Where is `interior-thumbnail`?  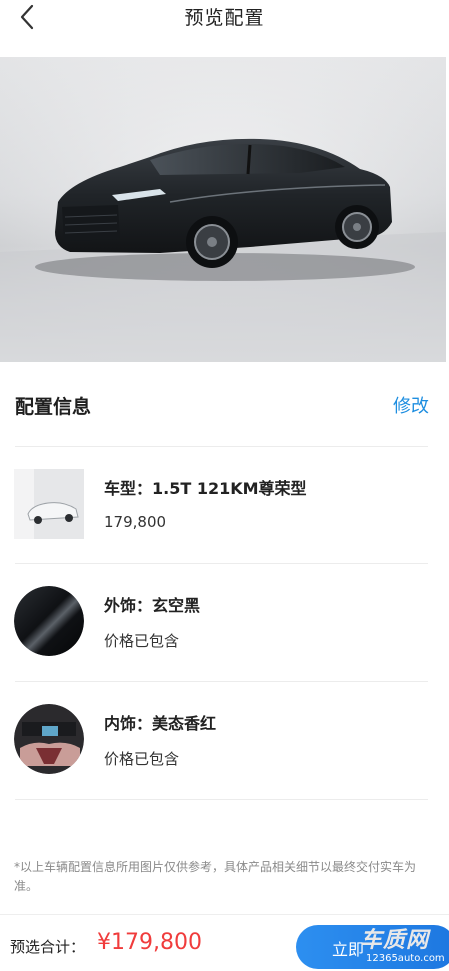 interior-thumbnail is located at coordinates (49, 739).